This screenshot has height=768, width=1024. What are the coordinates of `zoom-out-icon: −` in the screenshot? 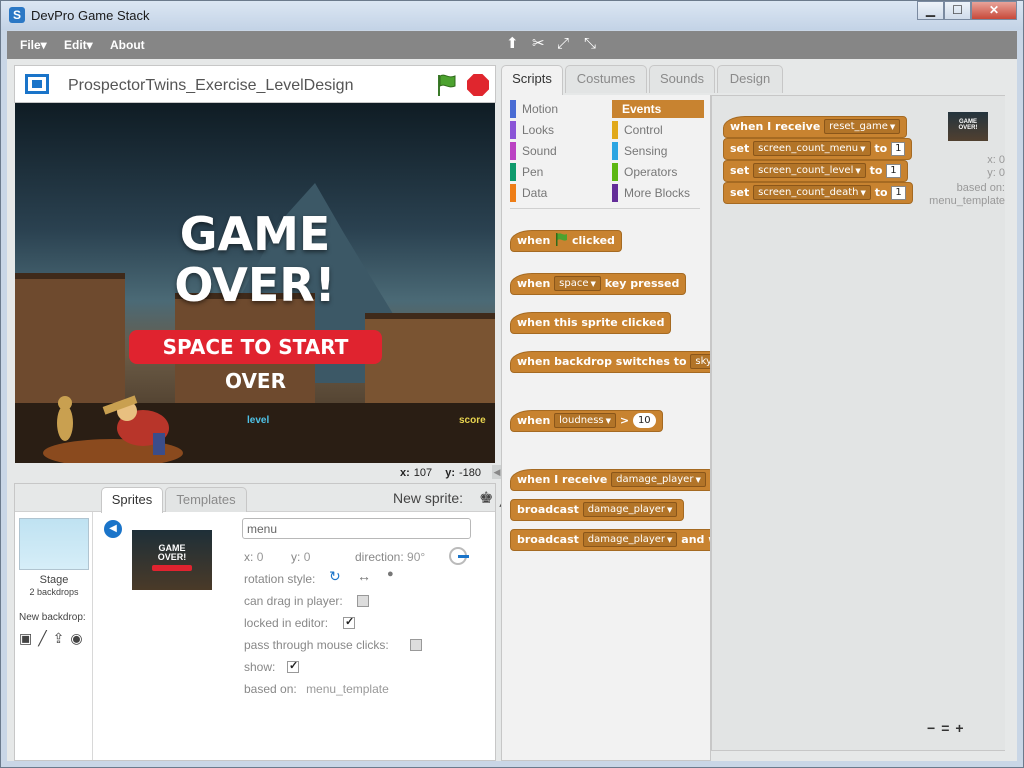 It's located at (931, 728).